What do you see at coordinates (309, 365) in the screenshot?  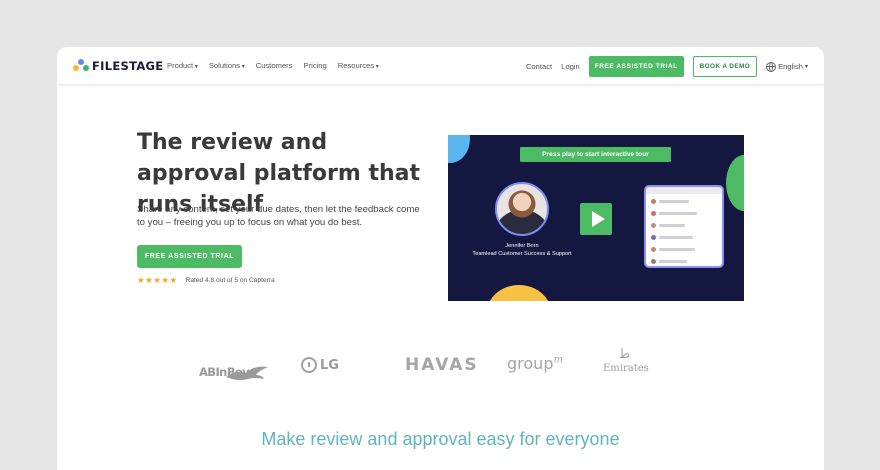 I see `lg-mark-icon` at bounding box center [309, 365].